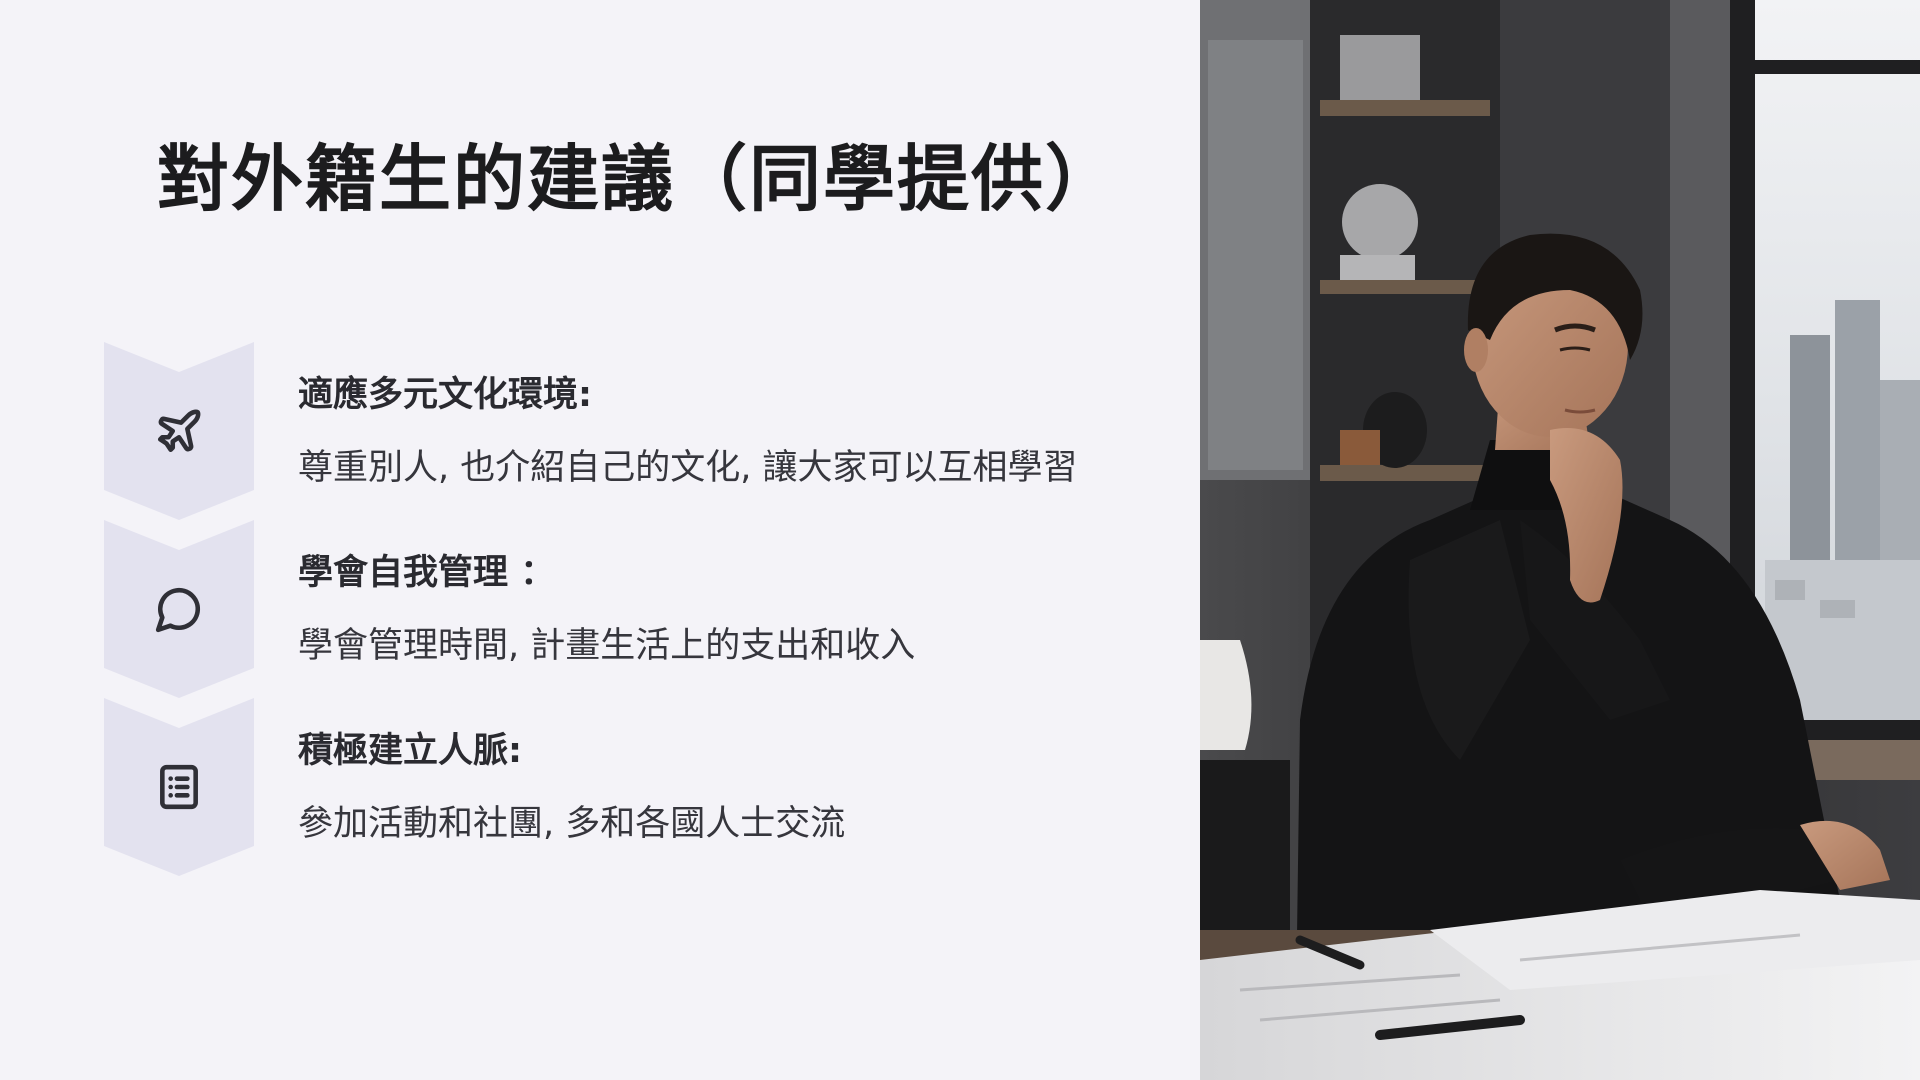 Image resolution: width=1920 pixels, height=1080 pixels. Describe the element at coordinates (728, 432) in the screenshot. I see `advice-item-1: 適應多元文化環境: 尊重別人, 也介紹自己的文化, 讓大家可以互相學習` at that location.